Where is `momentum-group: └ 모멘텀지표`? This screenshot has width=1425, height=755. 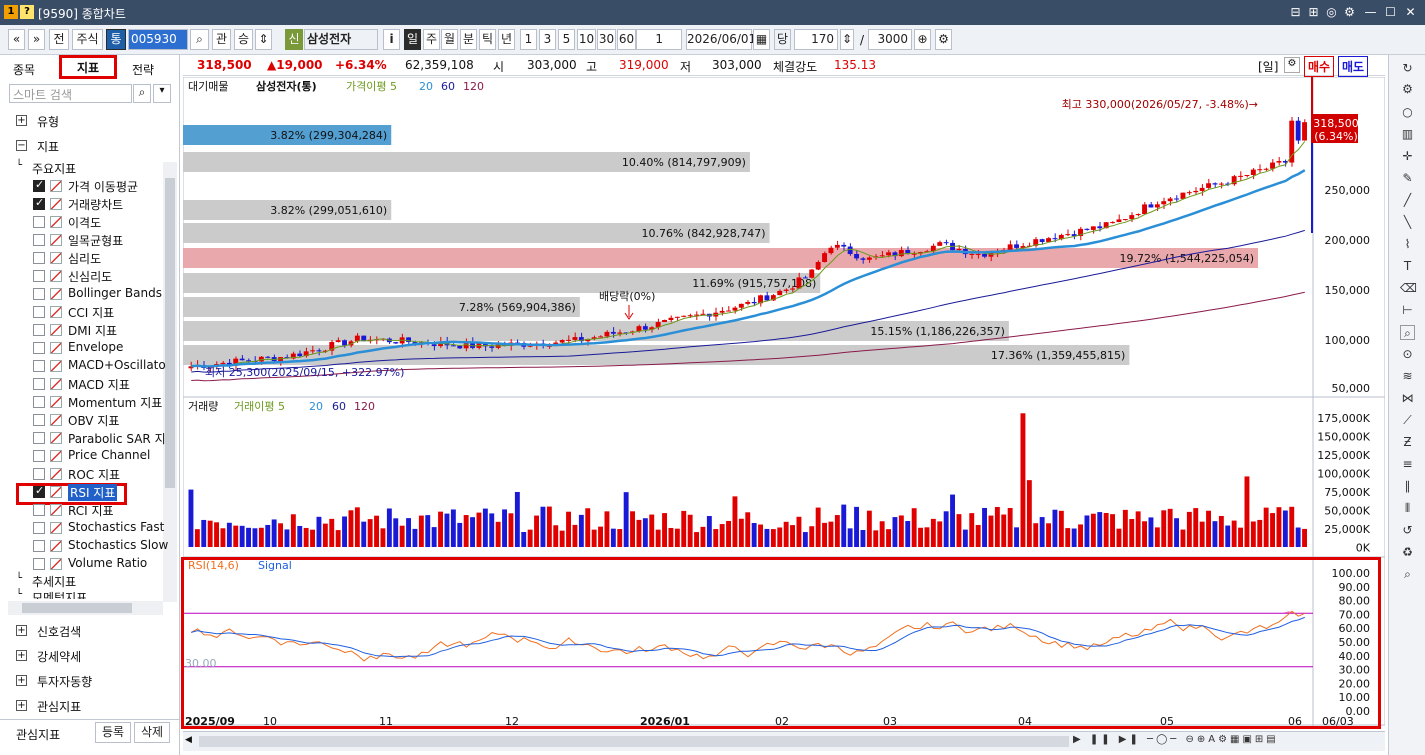
momentum-group: └ 모멘텀지표 is located at coordinates (90, 593).